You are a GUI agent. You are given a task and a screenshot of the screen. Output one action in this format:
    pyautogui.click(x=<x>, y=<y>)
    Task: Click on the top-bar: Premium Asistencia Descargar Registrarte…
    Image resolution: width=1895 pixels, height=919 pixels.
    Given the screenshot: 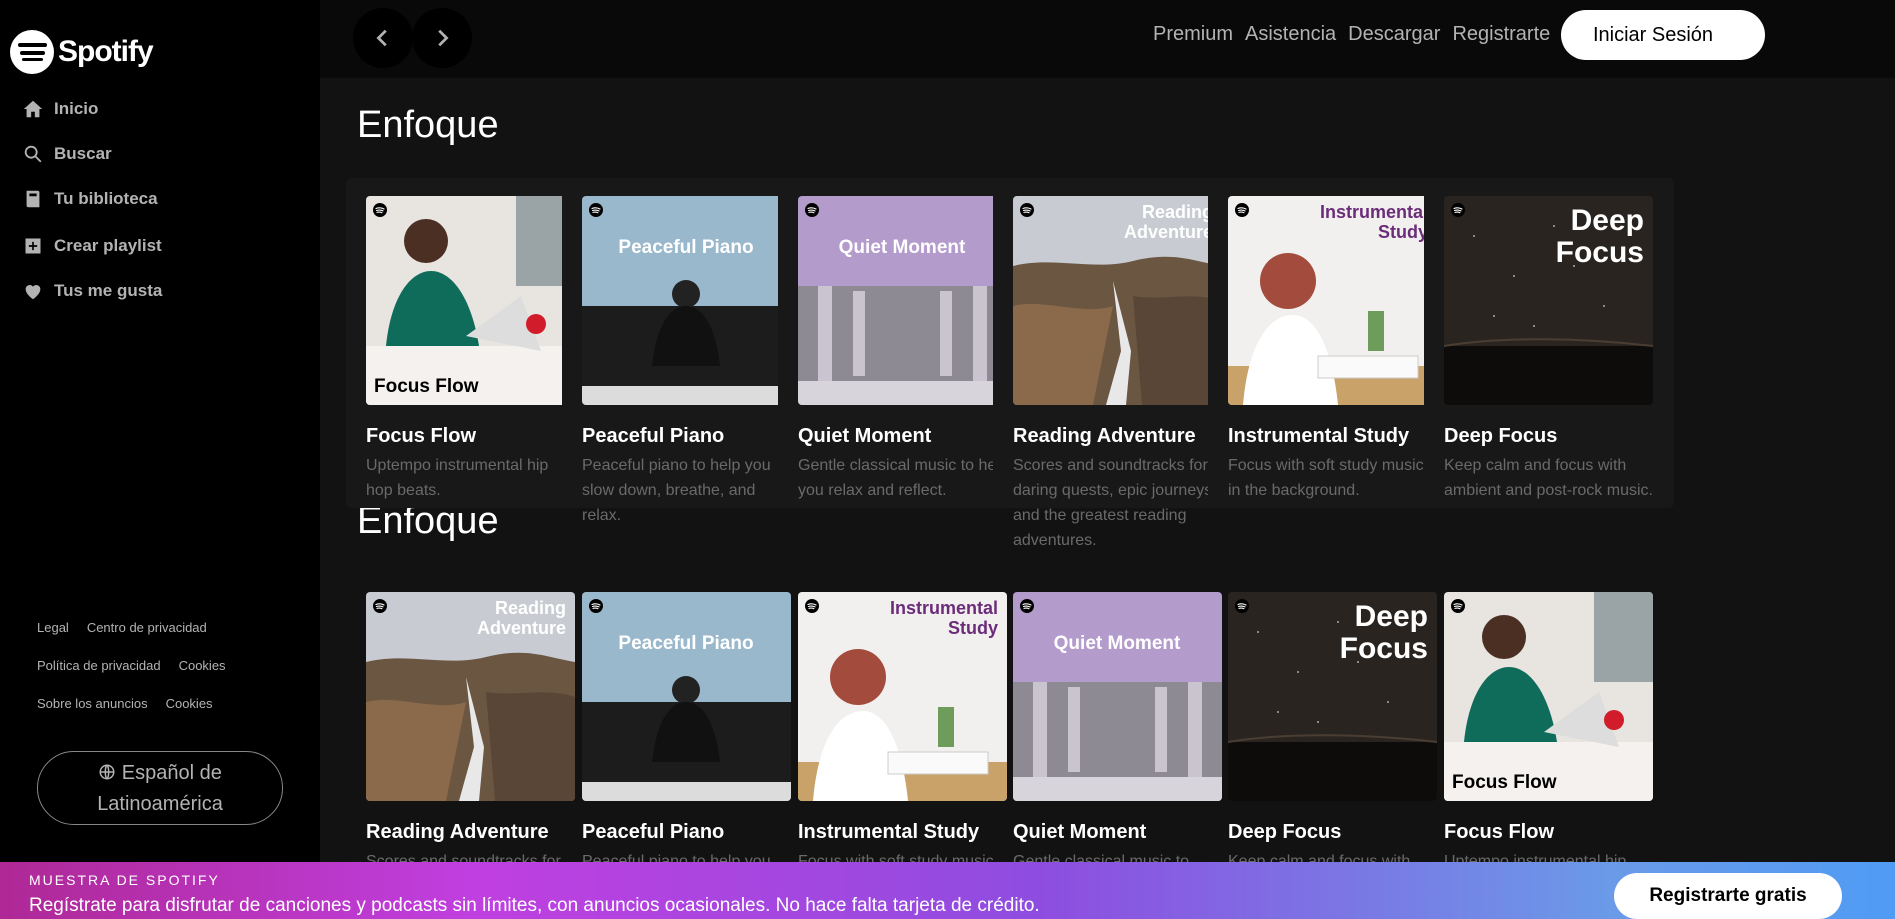 What is the action you would take?
    pyautogui.click(x=1107, y=39)
    